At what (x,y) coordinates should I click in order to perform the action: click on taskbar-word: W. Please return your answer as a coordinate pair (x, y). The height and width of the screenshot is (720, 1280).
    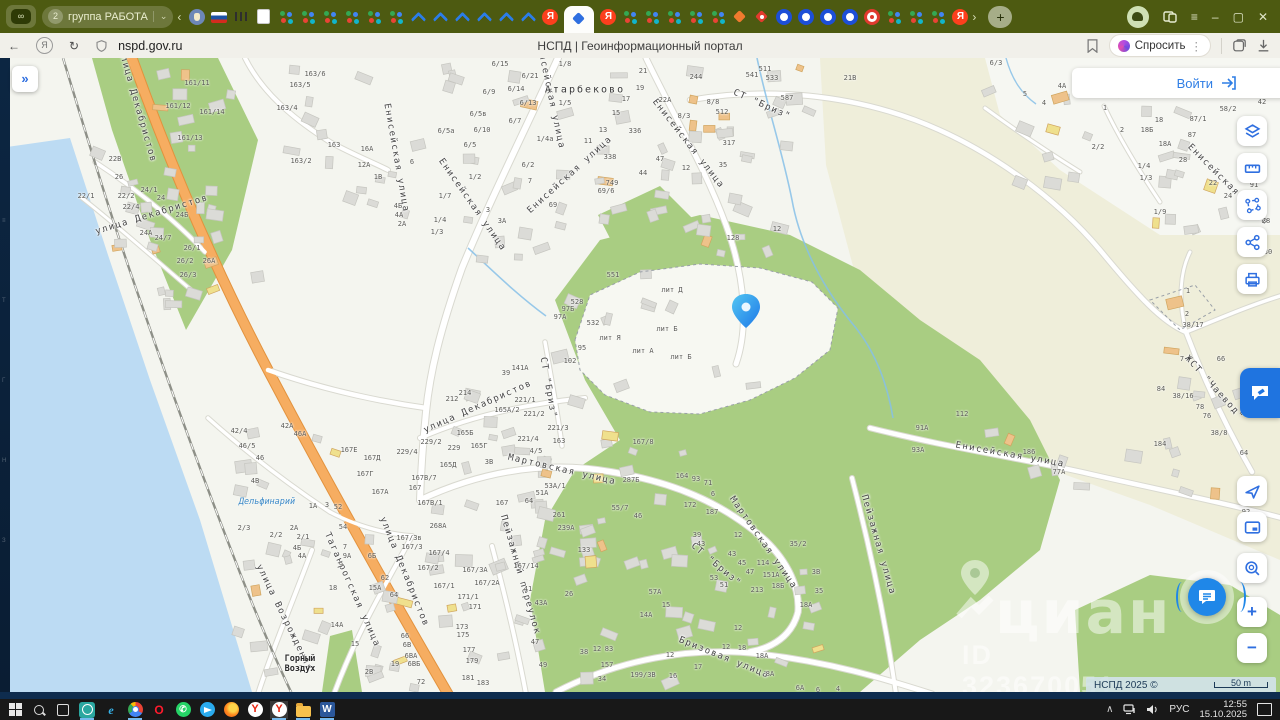
    Looking at the image, I should click on (327, 710).